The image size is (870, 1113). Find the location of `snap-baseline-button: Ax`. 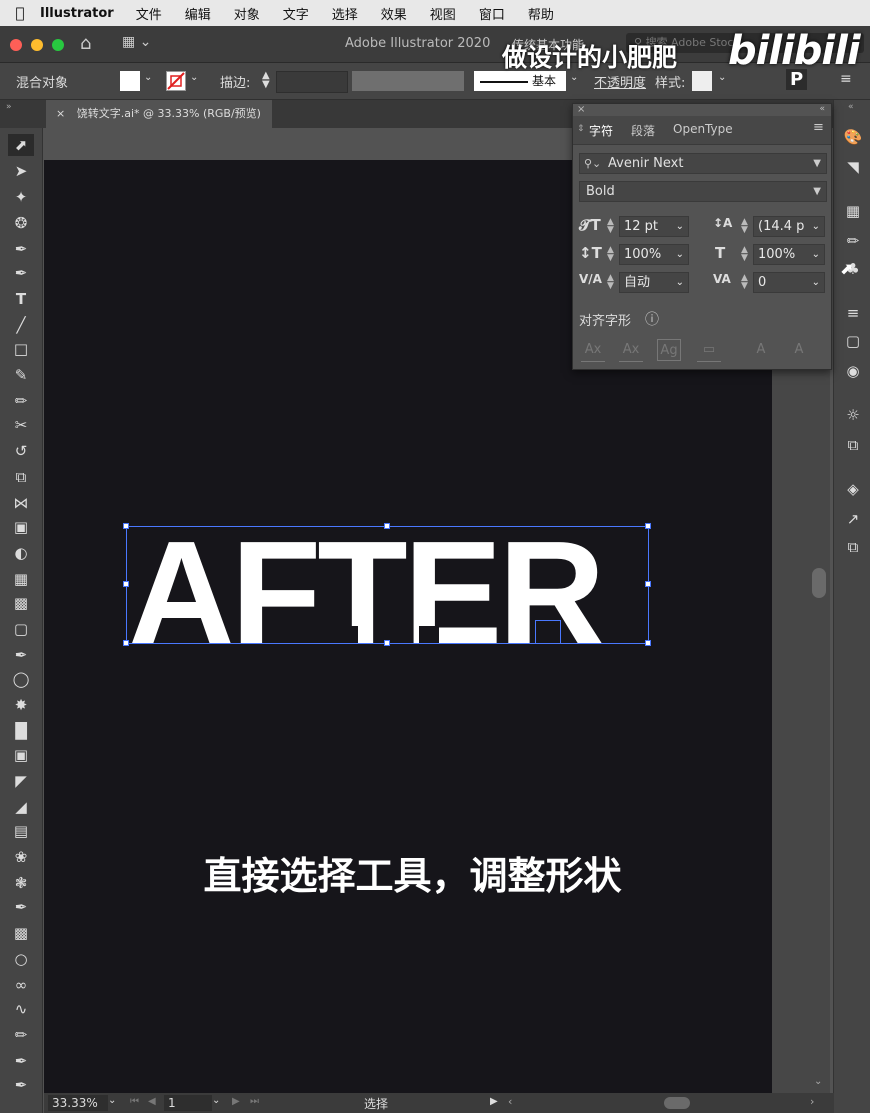

snap-baseline-button: Ax is located at coordinates (593, 350).